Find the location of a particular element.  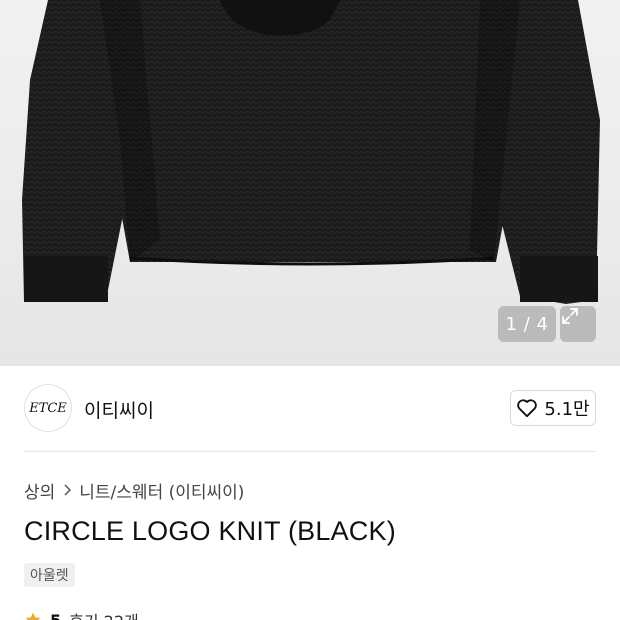

brand-logo: ETCE is located at coordinates (48, 408).